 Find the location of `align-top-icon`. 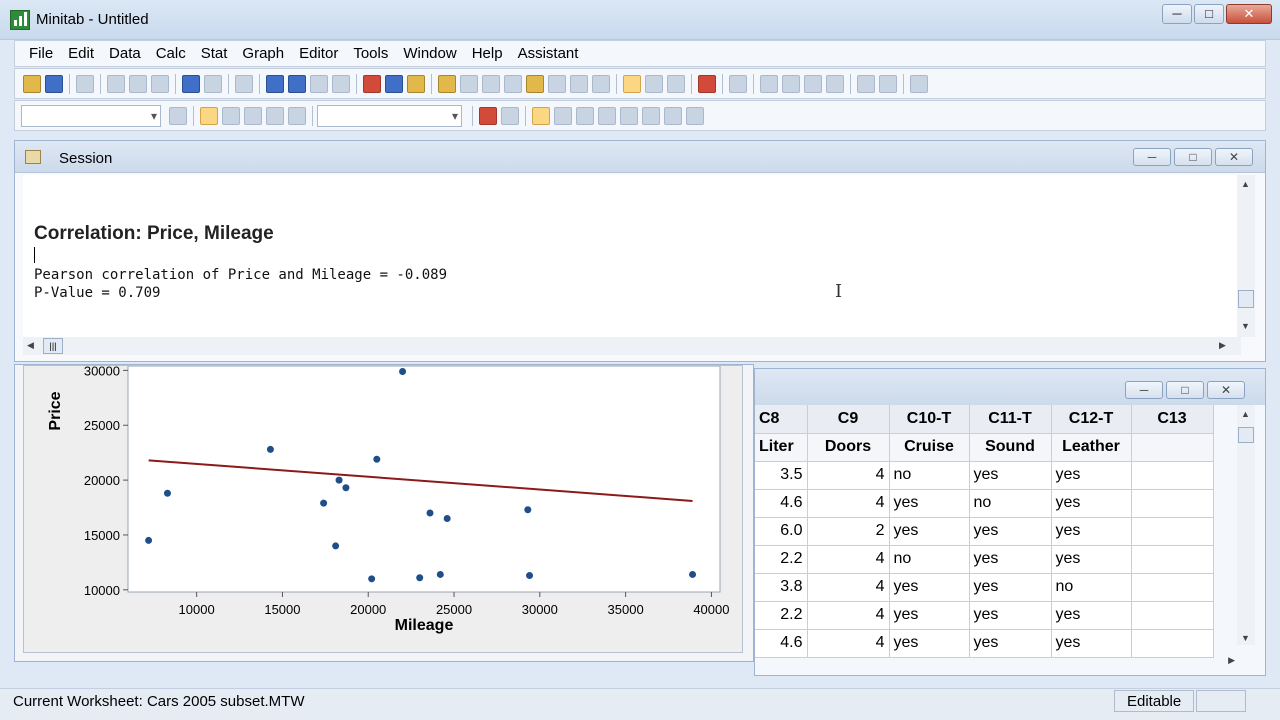

align-top-icon is located at coordinates (835, 83).